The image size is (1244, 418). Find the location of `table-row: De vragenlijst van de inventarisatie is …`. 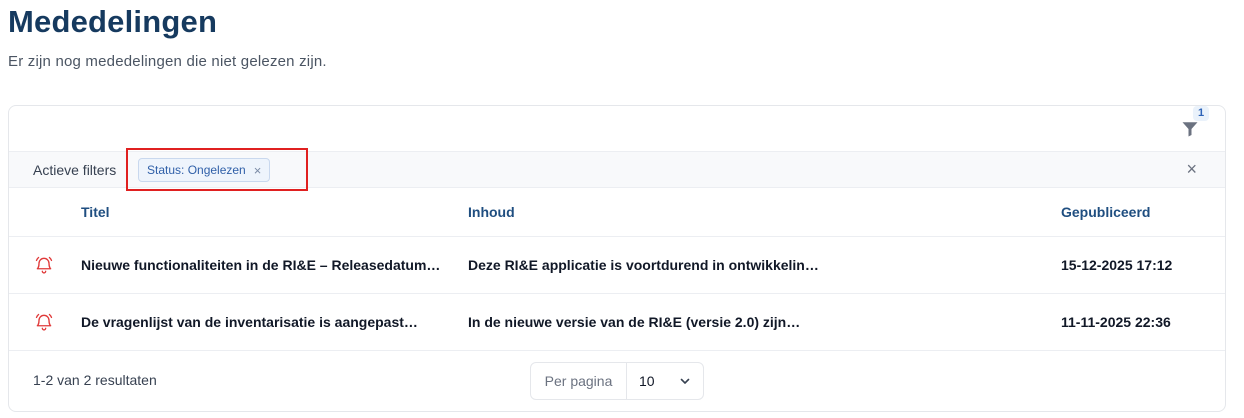

table-row: De vragenlijst van de inventarisatie is … is located at coordinates (617, 322).